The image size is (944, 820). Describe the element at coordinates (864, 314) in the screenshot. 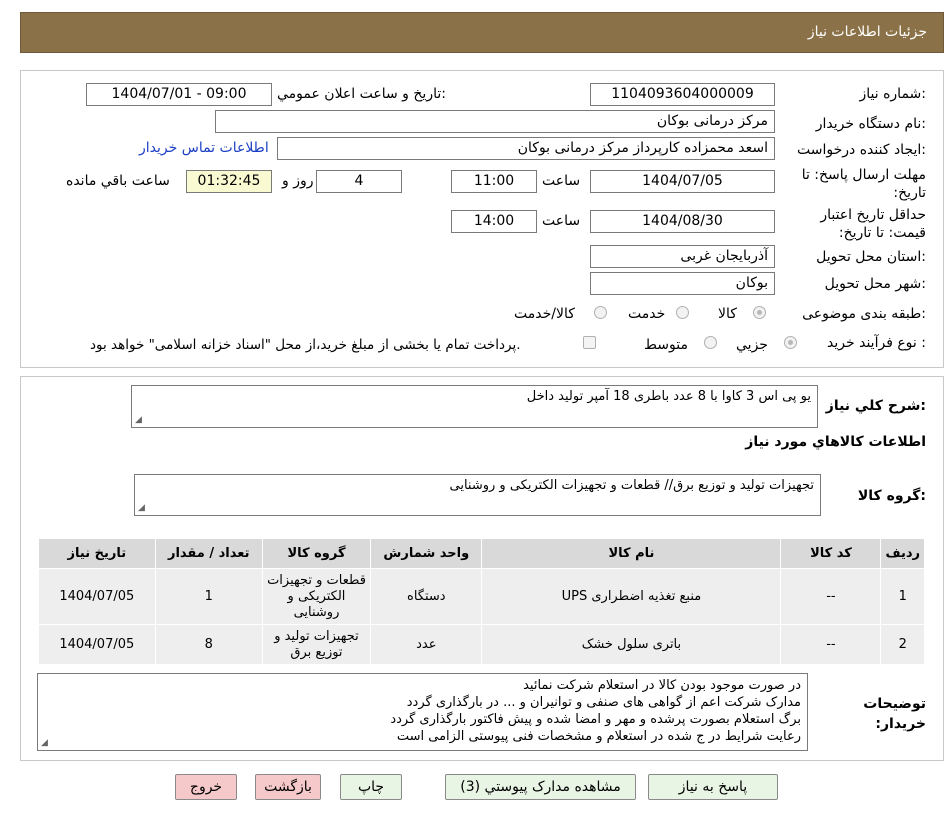

I see `category-label: طبقه بندی موضوعی:` at that location.